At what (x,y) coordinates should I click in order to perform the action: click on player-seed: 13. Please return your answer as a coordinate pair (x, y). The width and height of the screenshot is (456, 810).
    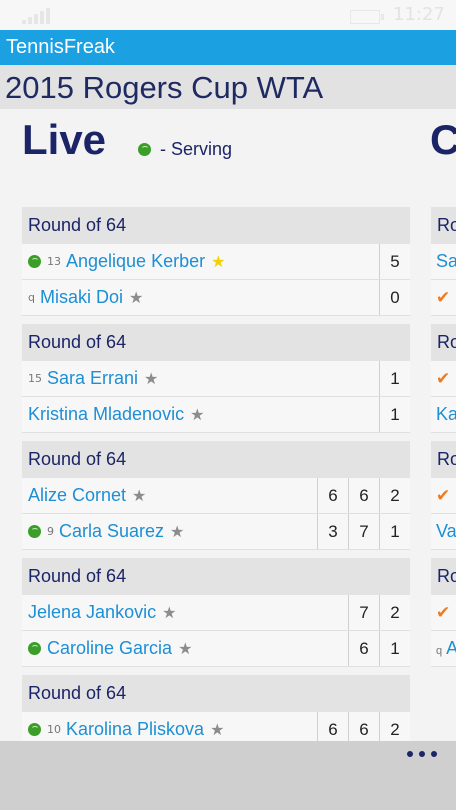
    Looking at the image, I should click on (54, 261).